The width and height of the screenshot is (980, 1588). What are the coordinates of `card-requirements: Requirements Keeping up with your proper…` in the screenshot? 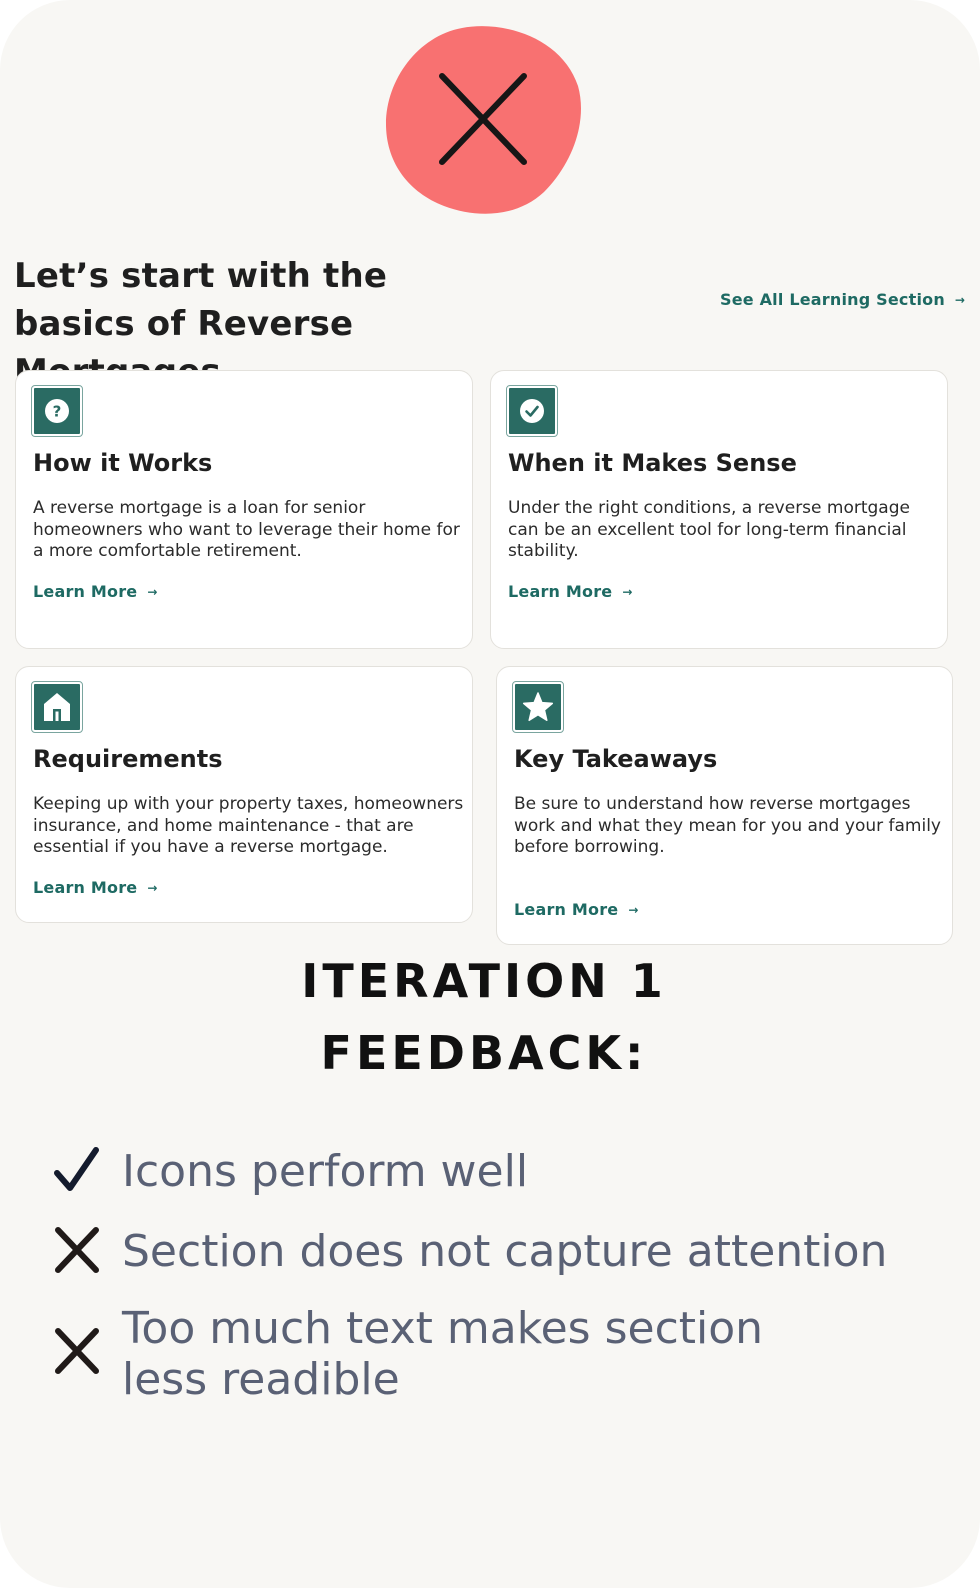 It's located at (244, 794).